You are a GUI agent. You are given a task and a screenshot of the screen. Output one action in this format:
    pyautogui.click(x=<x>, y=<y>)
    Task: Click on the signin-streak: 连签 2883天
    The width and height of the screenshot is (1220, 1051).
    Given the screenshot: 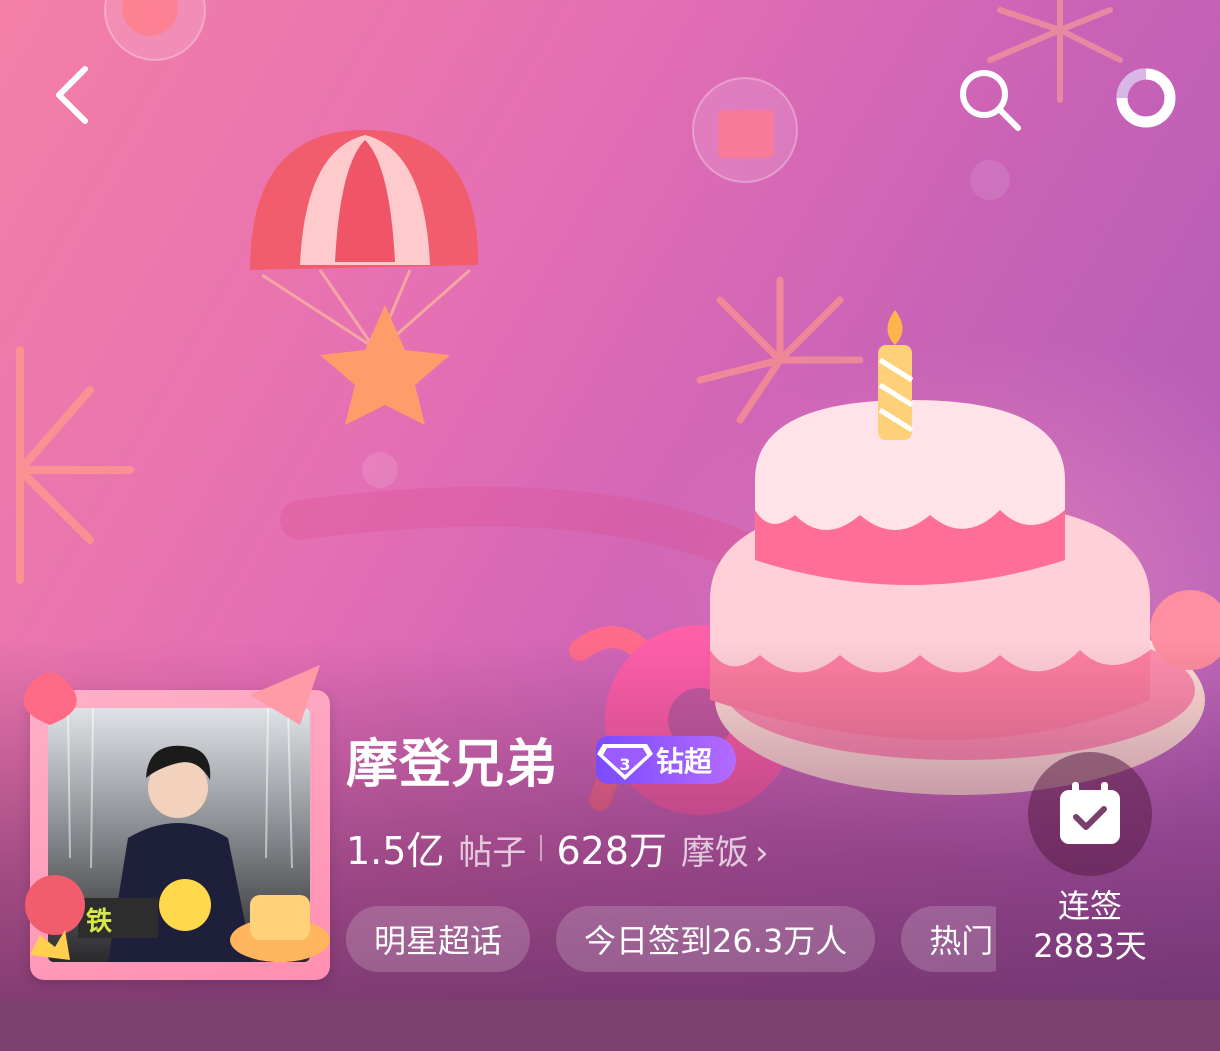 What is the action you would take?
    pyautogui.click(x=1090, y=926)
    